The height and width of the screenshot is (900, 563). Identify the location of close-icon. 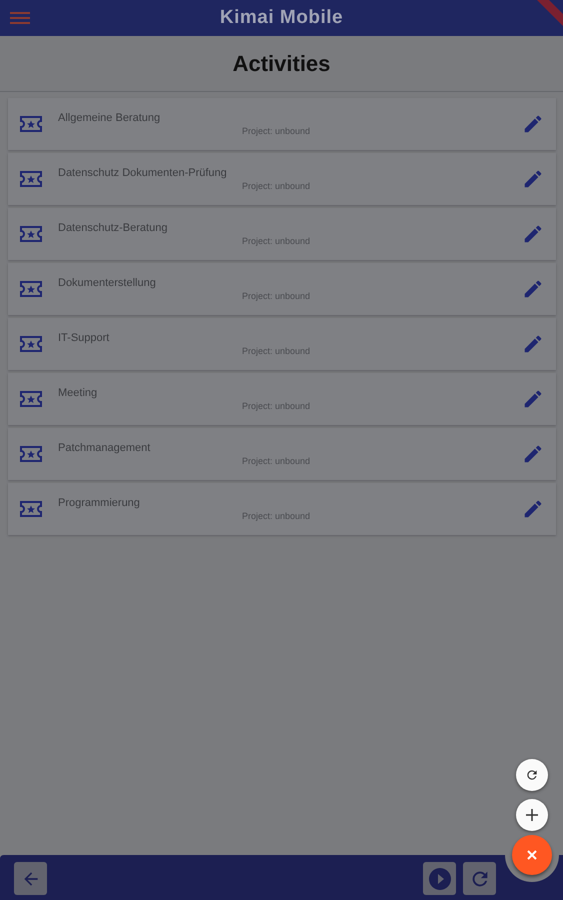
(532, 855).